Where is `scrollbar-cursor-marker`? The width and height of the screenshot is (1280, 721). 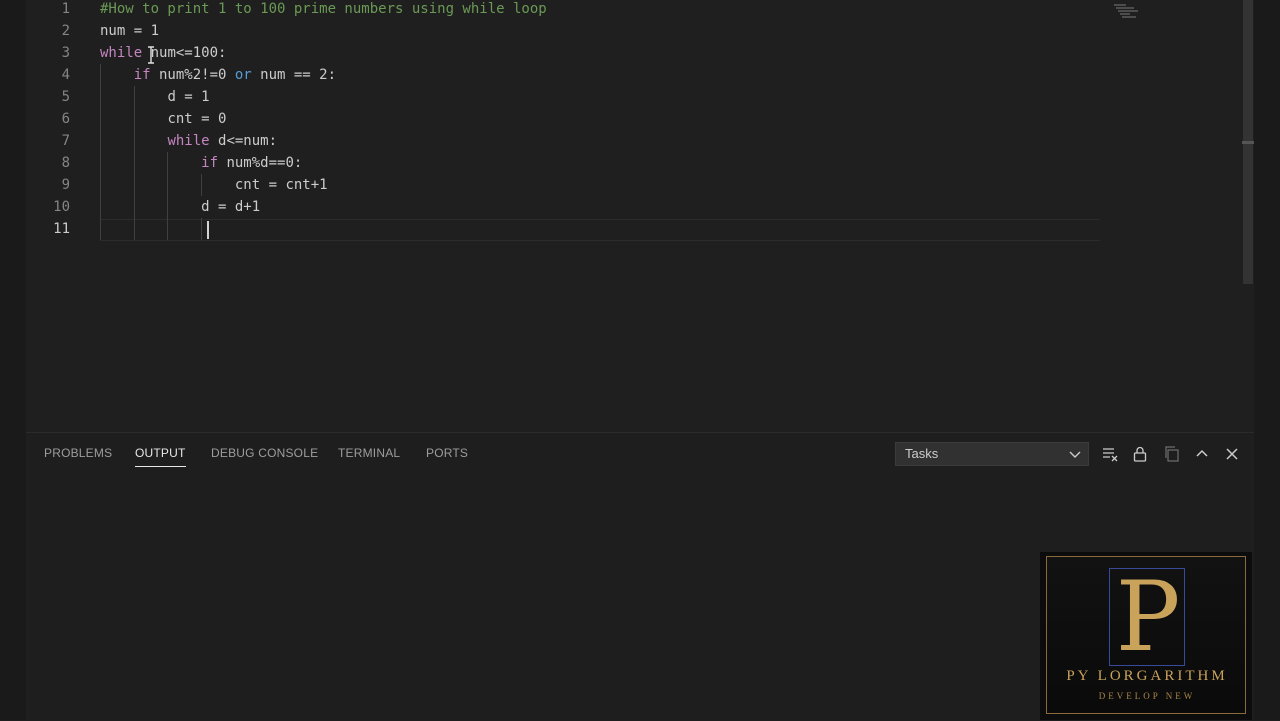 scrollbar-cursor-marker is located at coordinates (1248, 142).